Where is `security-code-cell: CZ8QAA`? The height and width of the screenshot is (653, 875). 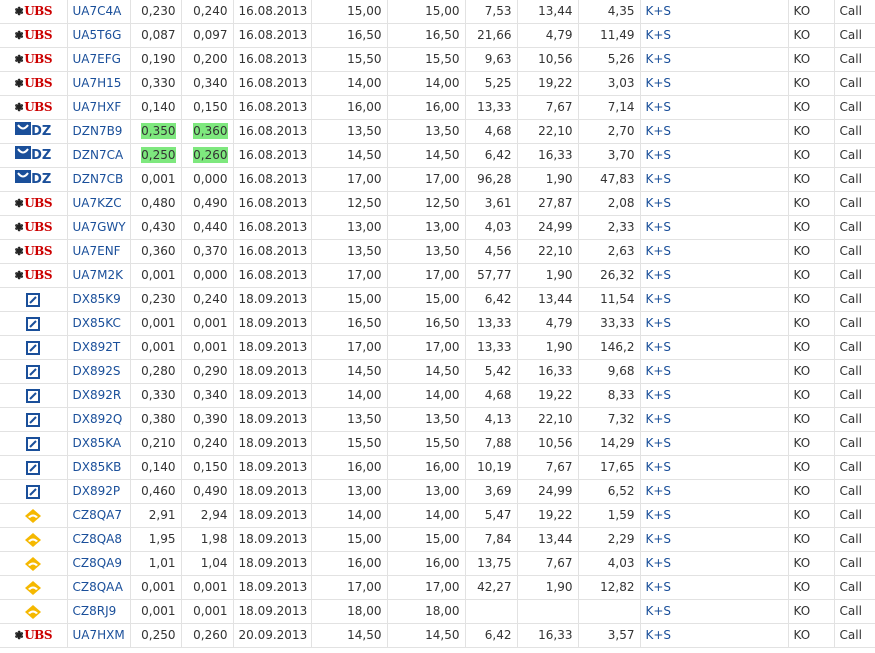 security-code-cell: CZ8QAA is located at coordinates (99, 587).